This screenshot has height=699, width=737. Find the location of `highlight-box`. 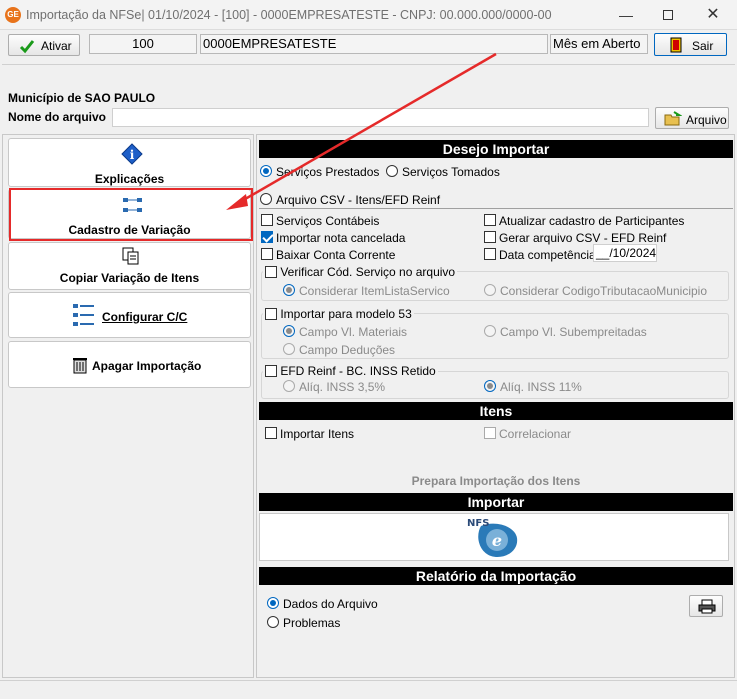

highlight-box is located at coordinates (131, 214).